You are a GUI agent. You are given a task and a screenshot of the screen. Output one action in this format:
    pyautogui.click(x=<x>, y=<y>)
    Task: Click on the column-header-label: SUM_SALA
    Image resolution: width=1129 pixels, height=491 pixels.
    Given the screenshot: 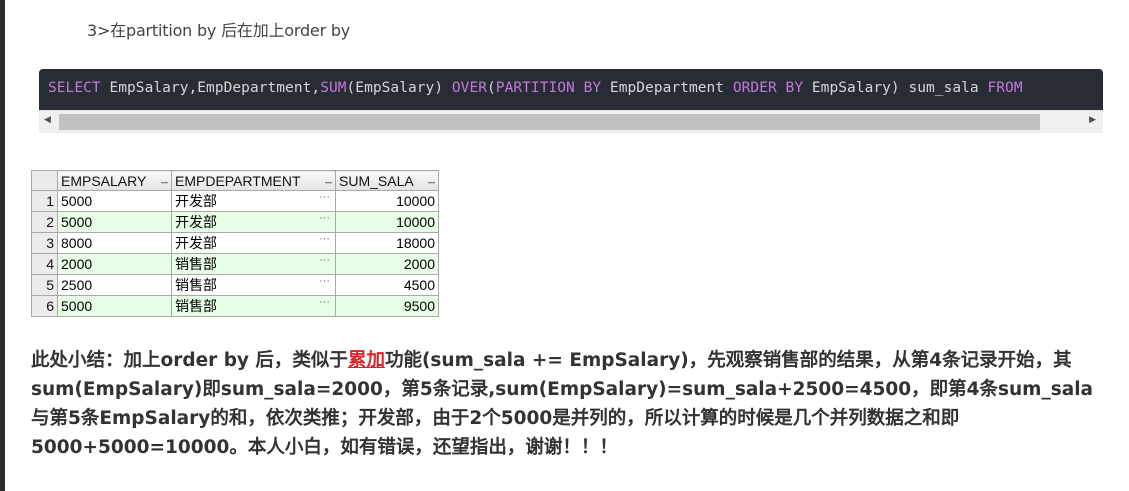 What is the action you would take?
    pyautogui.click(x=376, y=180)
    